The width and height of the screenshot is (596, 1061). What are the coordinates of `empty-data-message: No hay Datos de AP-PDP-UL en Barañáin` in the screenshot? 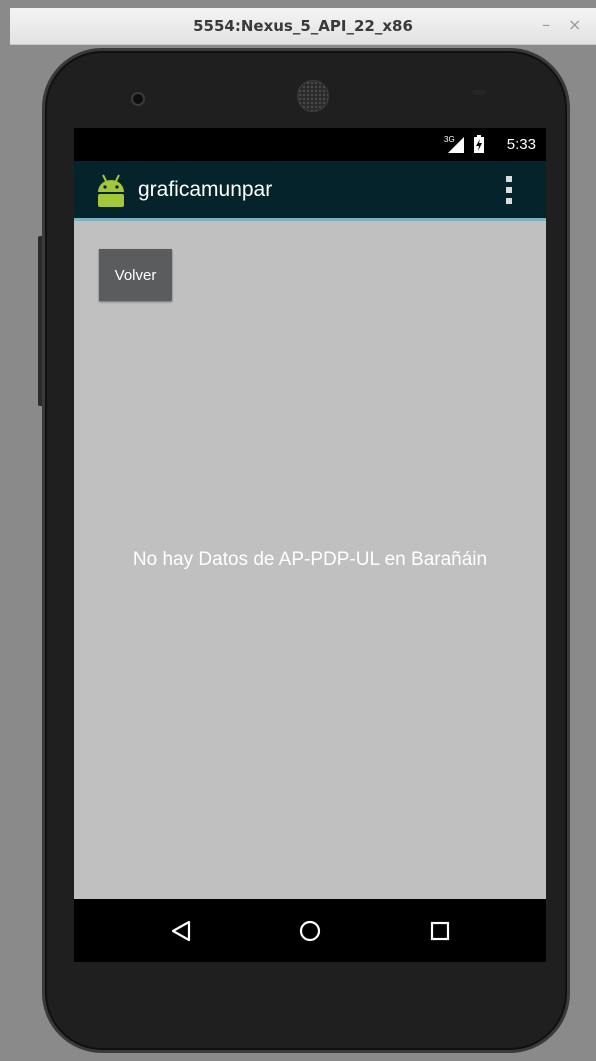 It's located at (310, 559).